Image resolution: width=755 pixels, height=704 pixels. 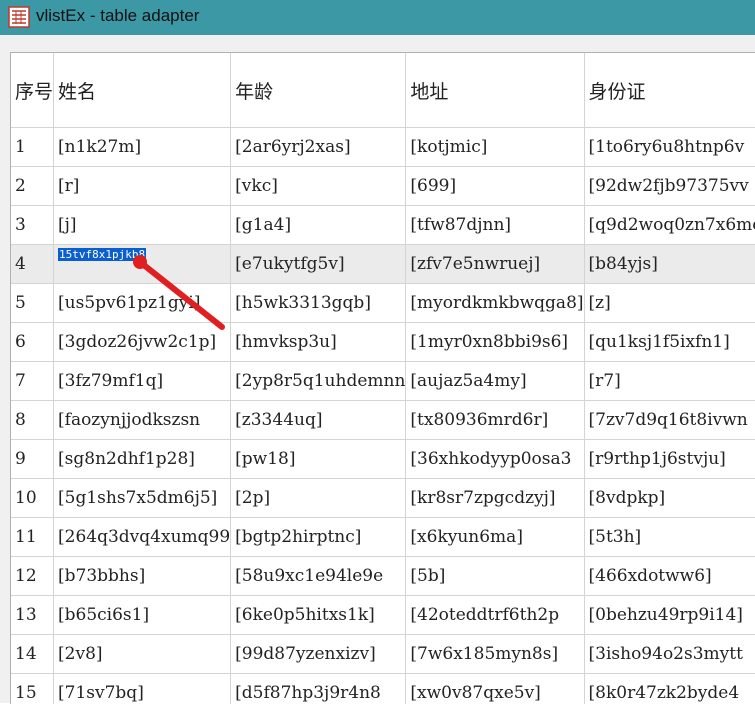 What do you see at coordinates (669, 342) in the screenshot?
I see `table-cell: [qu1ksj1f5ixfn1]` at bounding box center [669, 342].